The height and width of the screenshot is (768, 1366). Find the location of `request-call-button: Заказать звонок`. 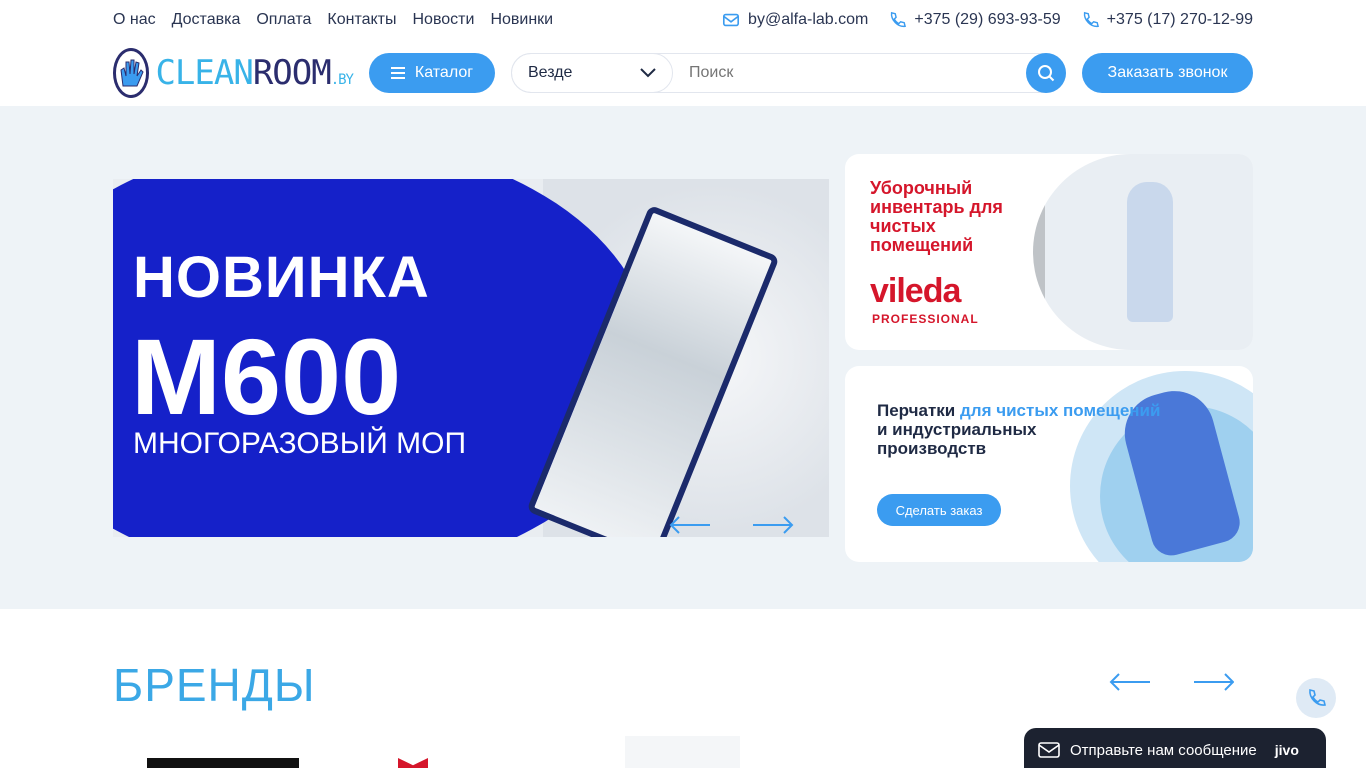

request-call-button: Заказать звонок is located at coordinates (1167, 73).